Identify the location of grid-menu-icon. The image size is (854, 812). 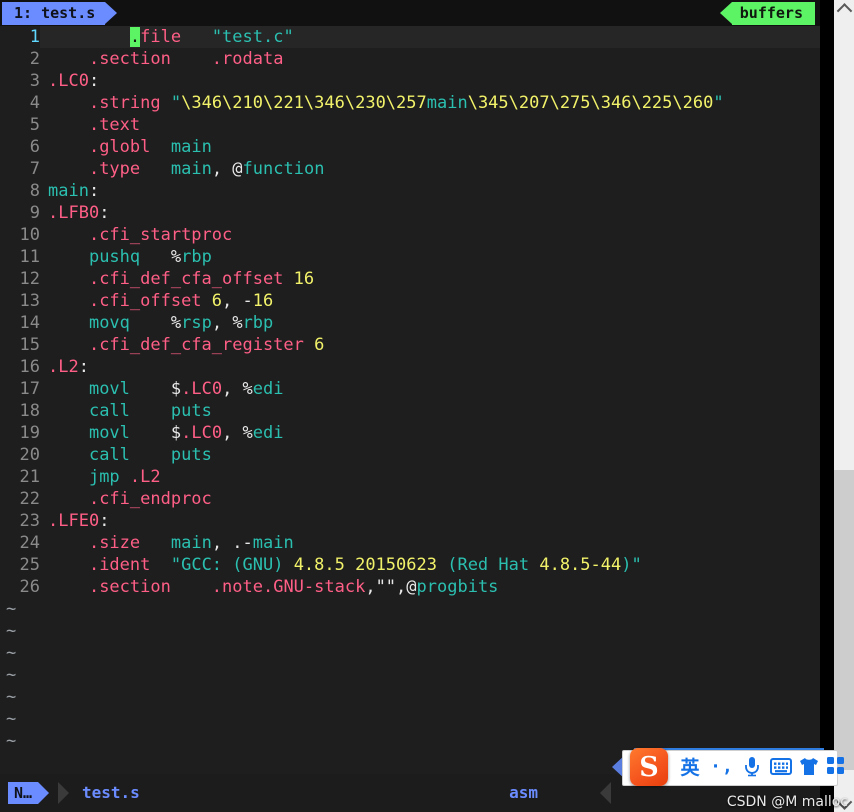
(836, 766).